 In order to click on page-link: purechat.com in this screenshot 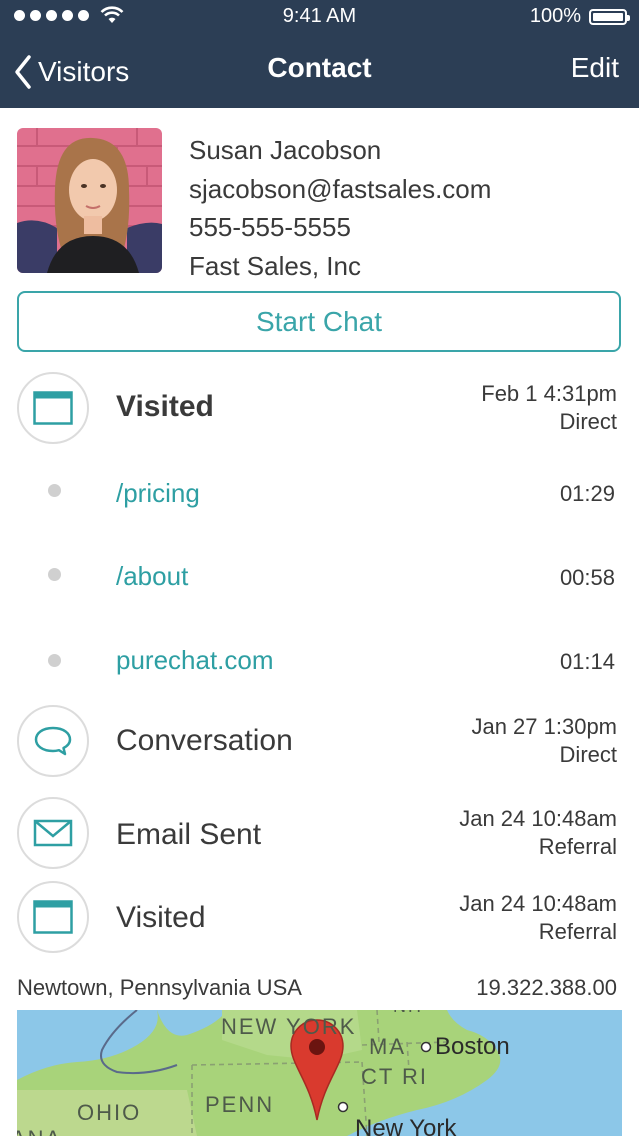, I will do `click(195, 660)`.